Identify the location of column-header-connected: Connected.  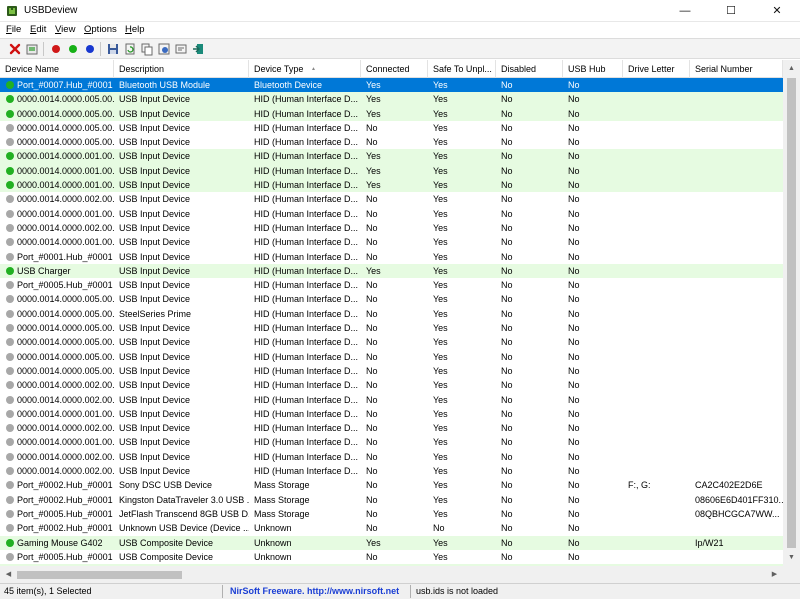
(394, 69).